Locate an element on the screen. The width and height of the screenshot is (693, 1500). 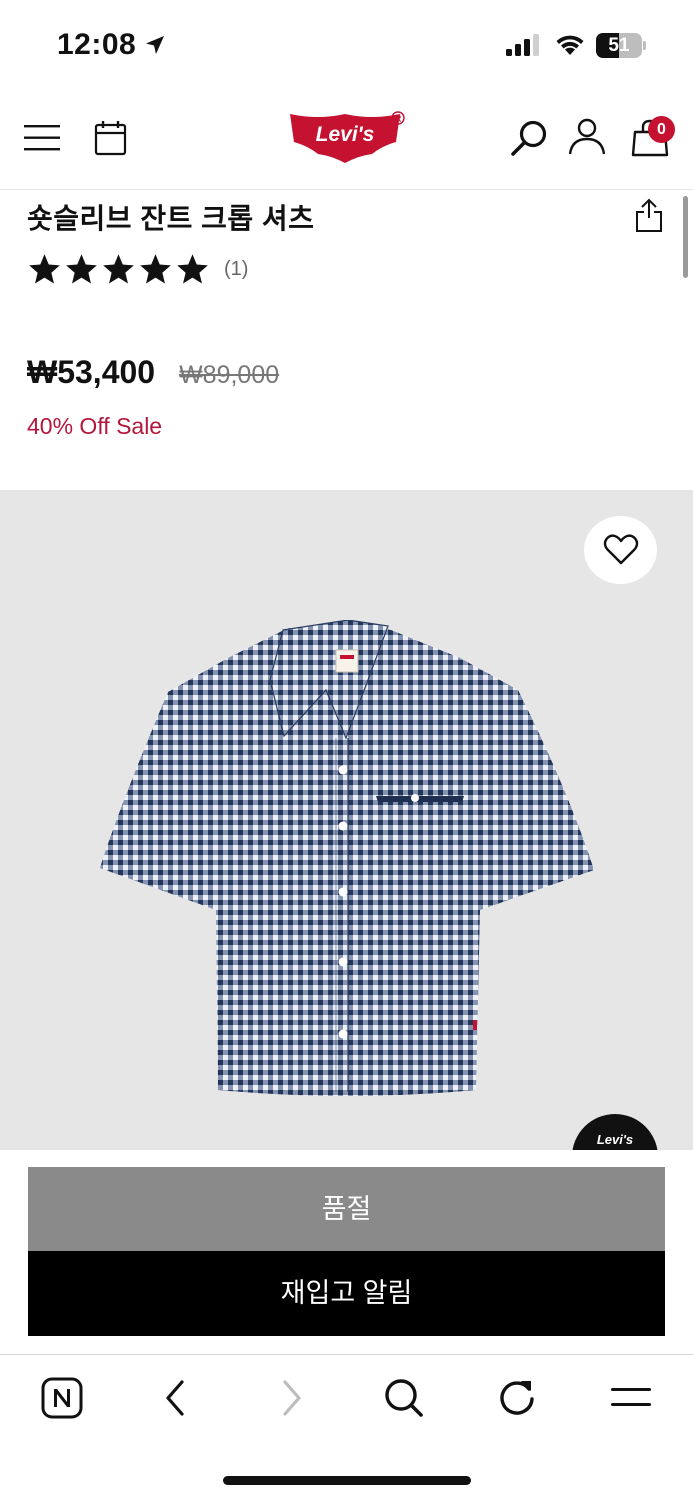
levis-pop-badge: Levi's is located at coordinates (615, 1132).